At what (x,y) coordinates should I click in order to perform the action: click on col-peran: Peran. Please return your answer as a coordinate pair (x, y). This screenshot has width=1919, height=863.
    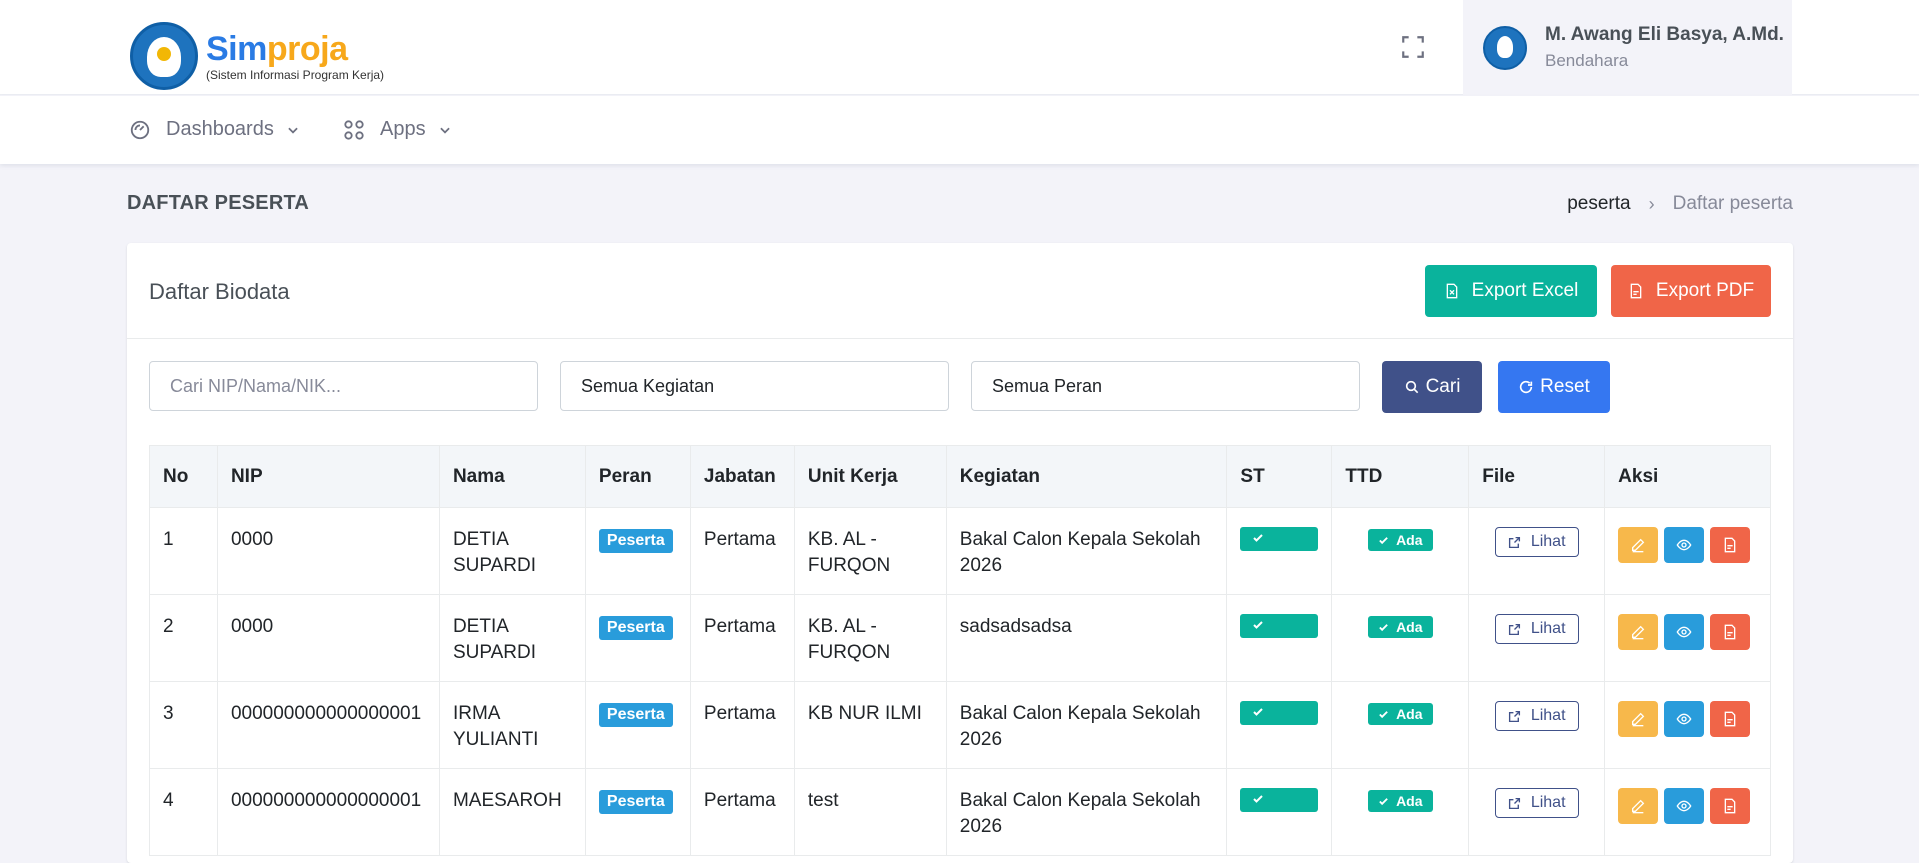
    Looking at the image, I should click on (637, 476).